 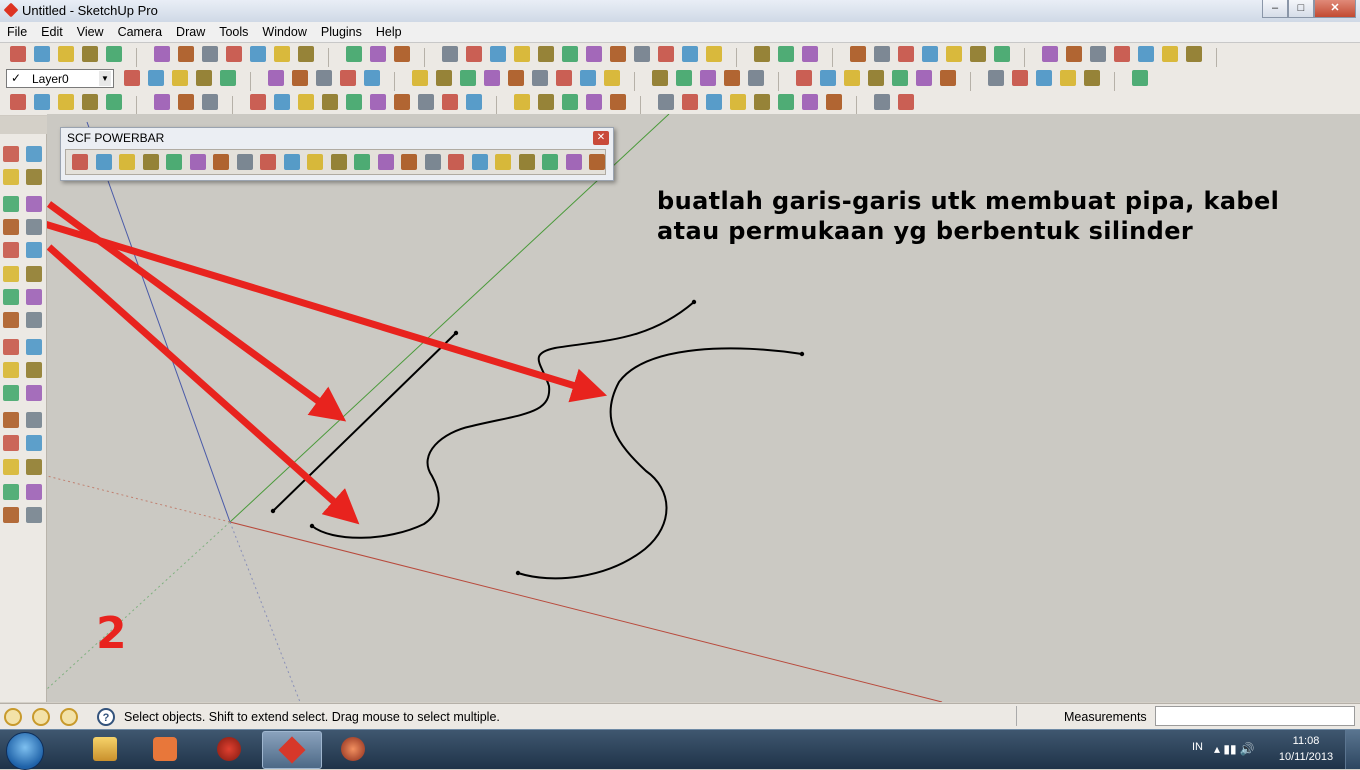 I want to click on show-desktop-button, so click(x=1352, y=749).